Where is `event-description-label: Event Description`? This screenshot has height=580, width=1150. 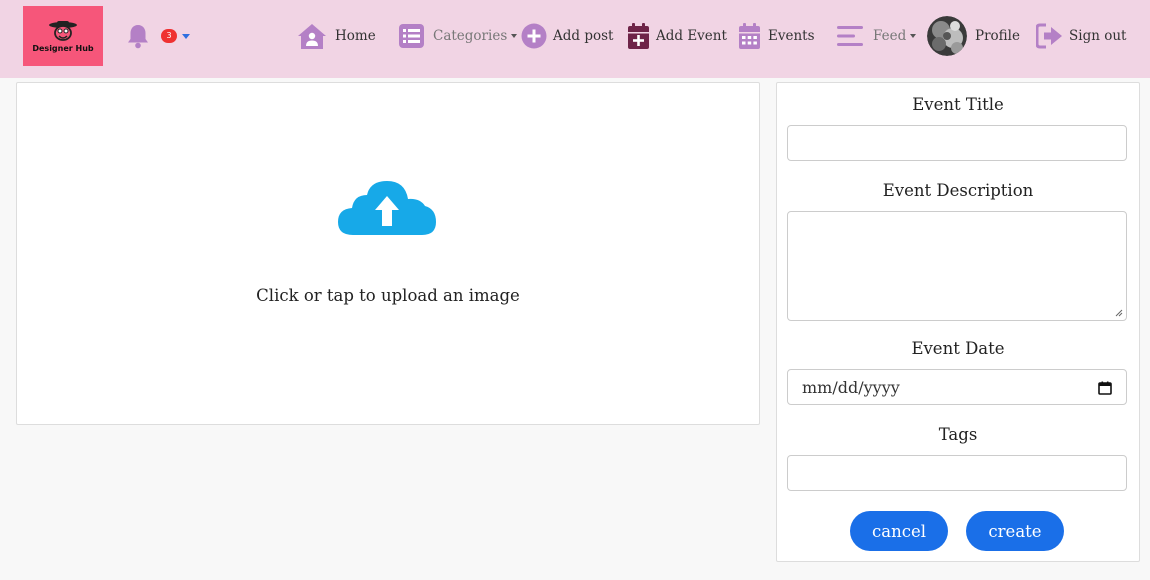
event-description-label: Event Description is located at coordinates (958, 190).